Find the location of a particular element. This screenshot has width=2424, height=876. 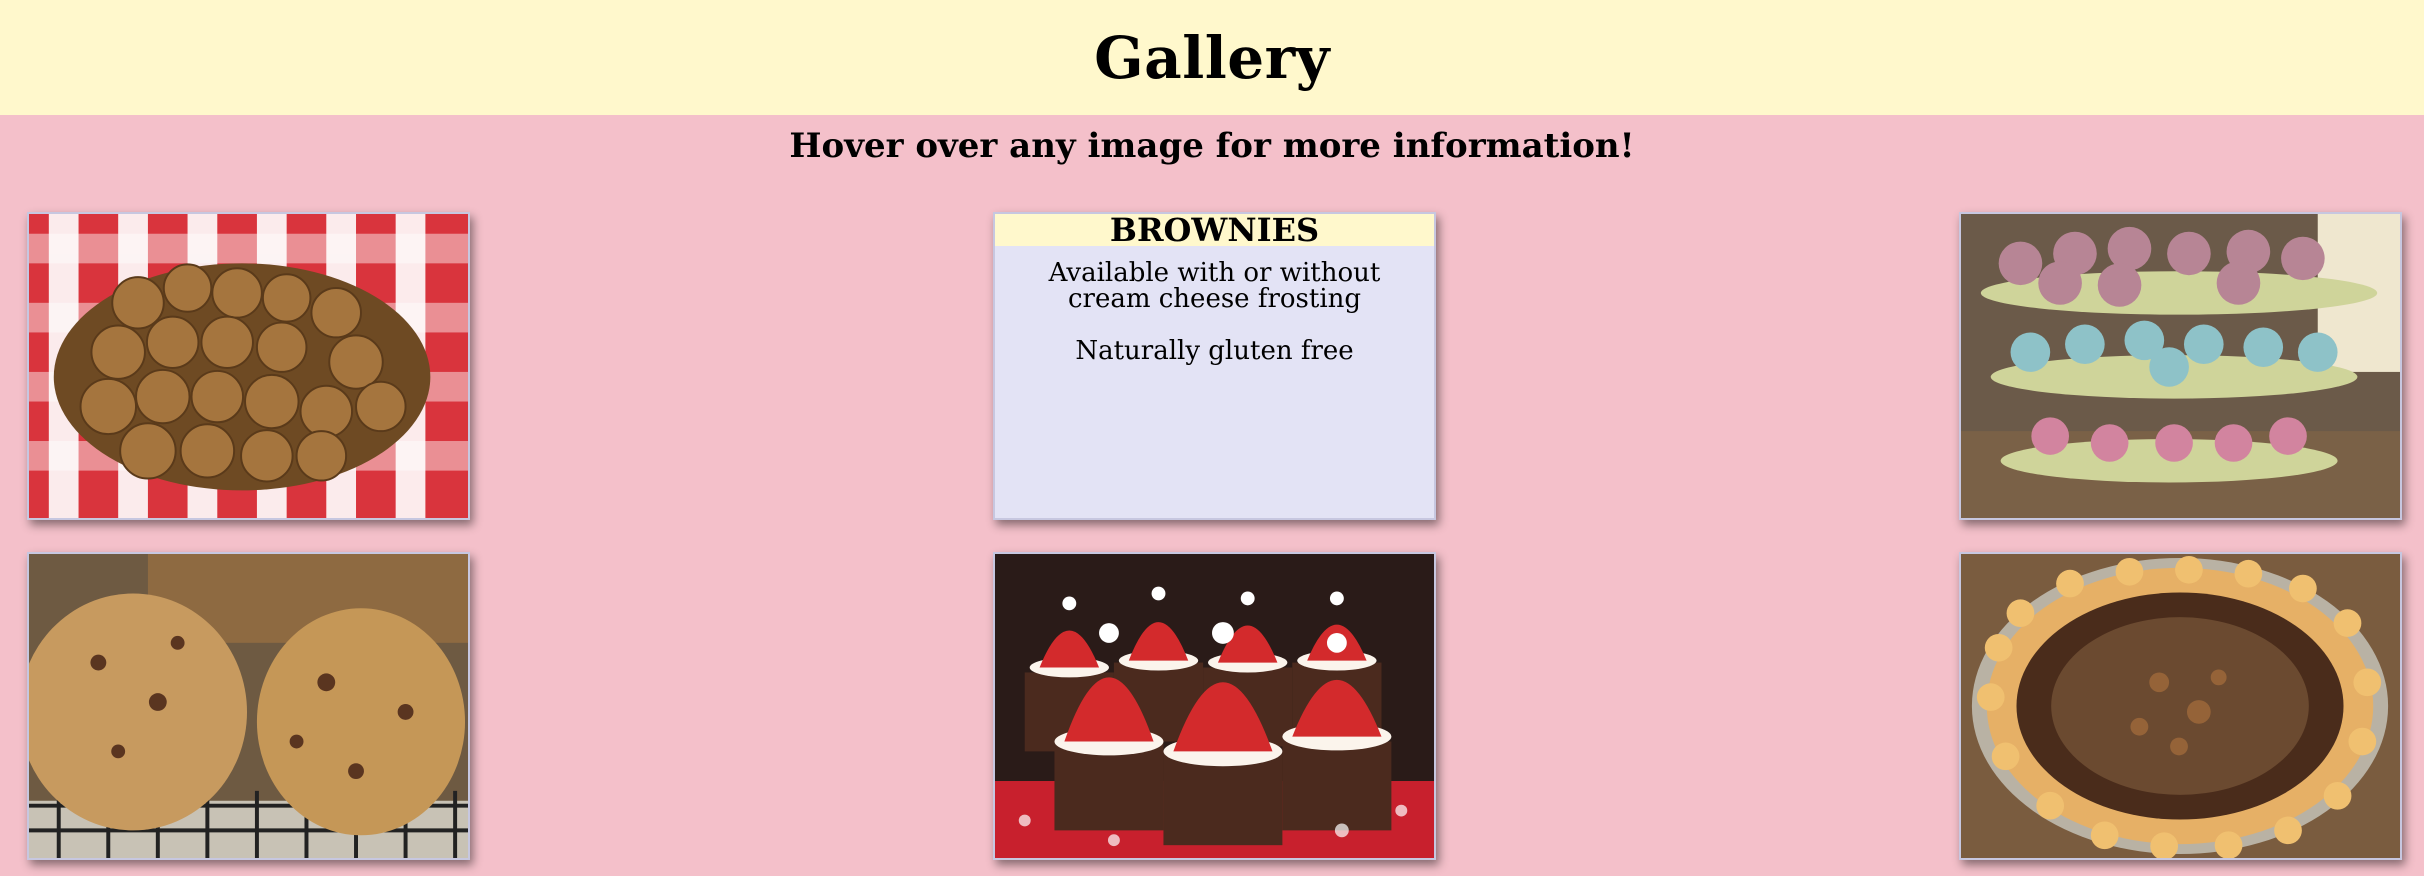

info-gluten-free-note: Naturally gluten free is located at coordinates (1214, 351).